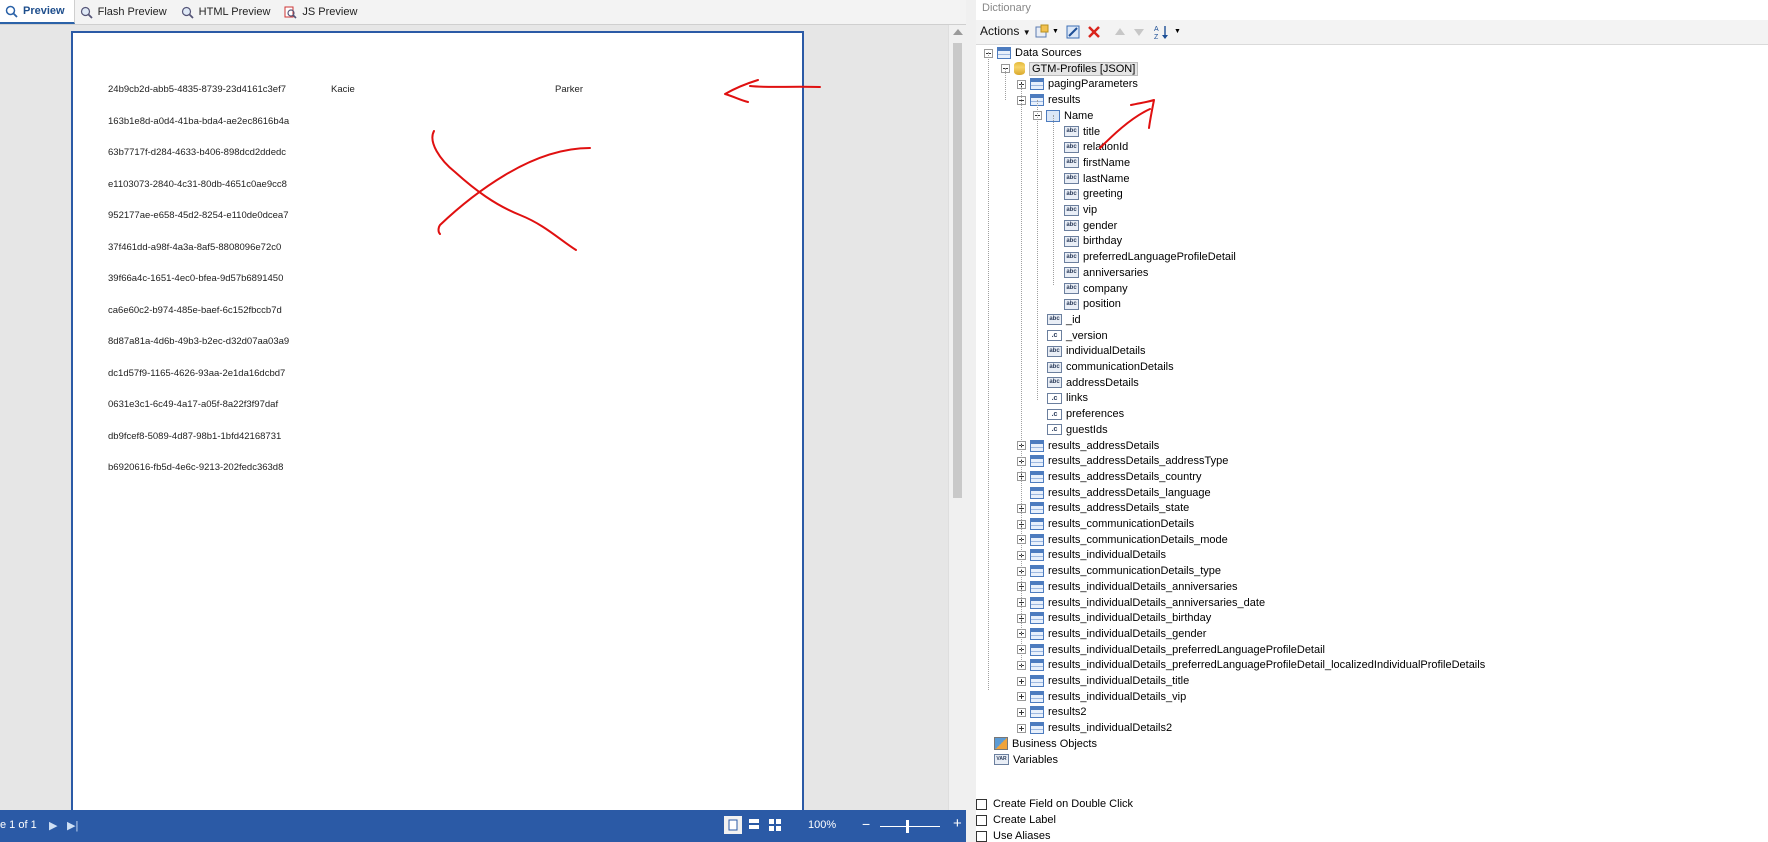 Image resolution: width=1768 pixels, height=842 pixels. What do you see at coordinates (958, 32) in the screenshot?
I see `scroll-up-arrow-icon` at bounding box center [958, 32].